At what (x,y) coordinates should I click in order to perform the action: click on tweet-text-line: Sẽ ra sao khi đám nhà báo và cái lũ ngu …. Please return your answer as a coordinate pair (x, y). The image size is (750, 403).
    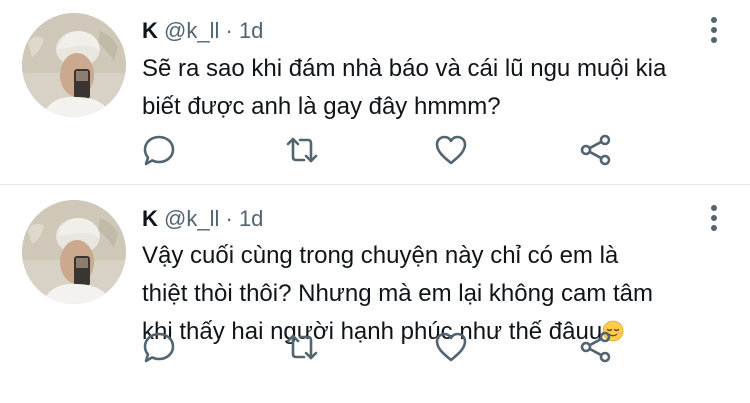
    Looking at the image, I should click on (404, 68).